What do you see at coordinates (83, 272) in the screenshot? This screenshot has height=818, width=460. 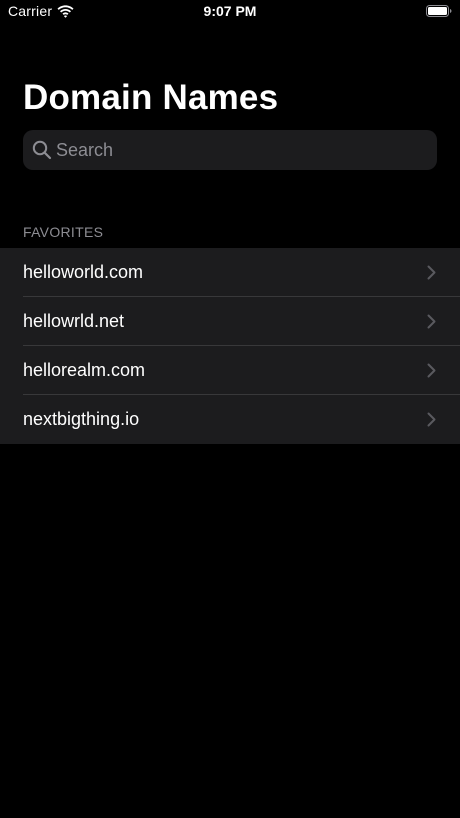 I see `list-item-label: helloworld.com` at bounding box center [83, 272].